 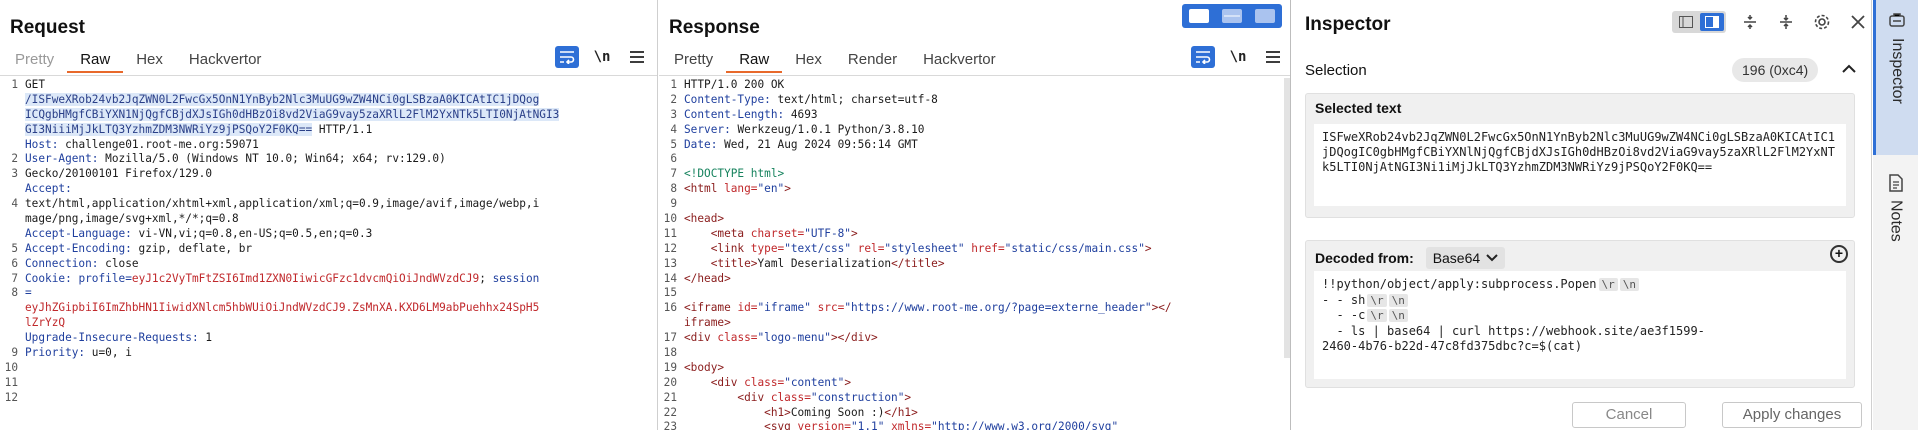 I want to click on panel-layout-icon, so click(x=1712, y=22).